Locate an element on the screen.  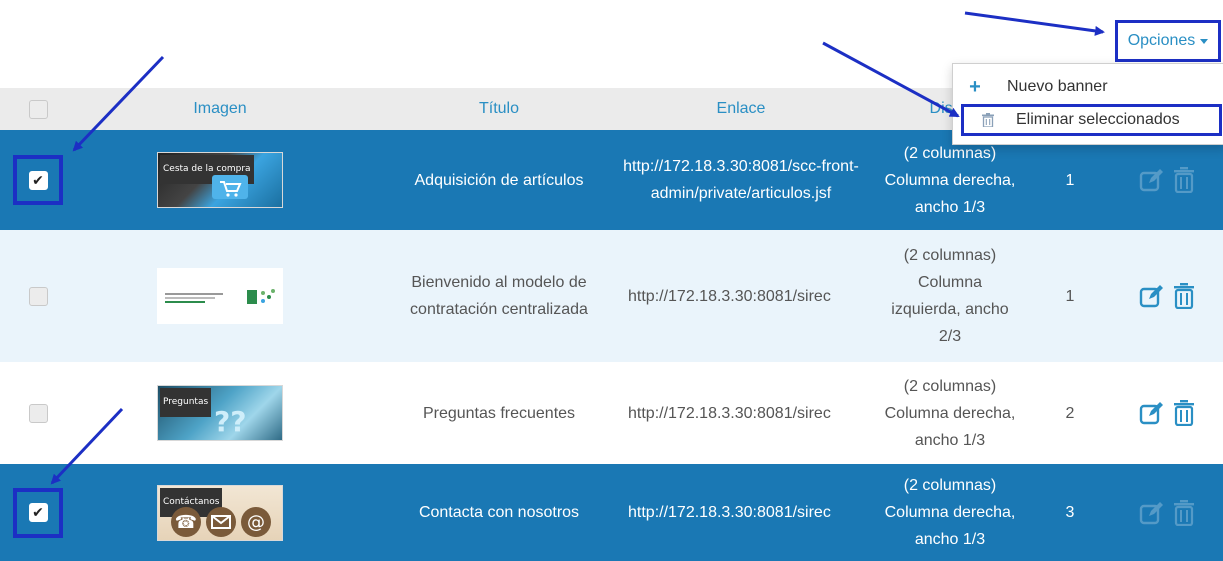
banner-image-cell: Contáctanos ☎ @ is located at coordinates (220, 512).